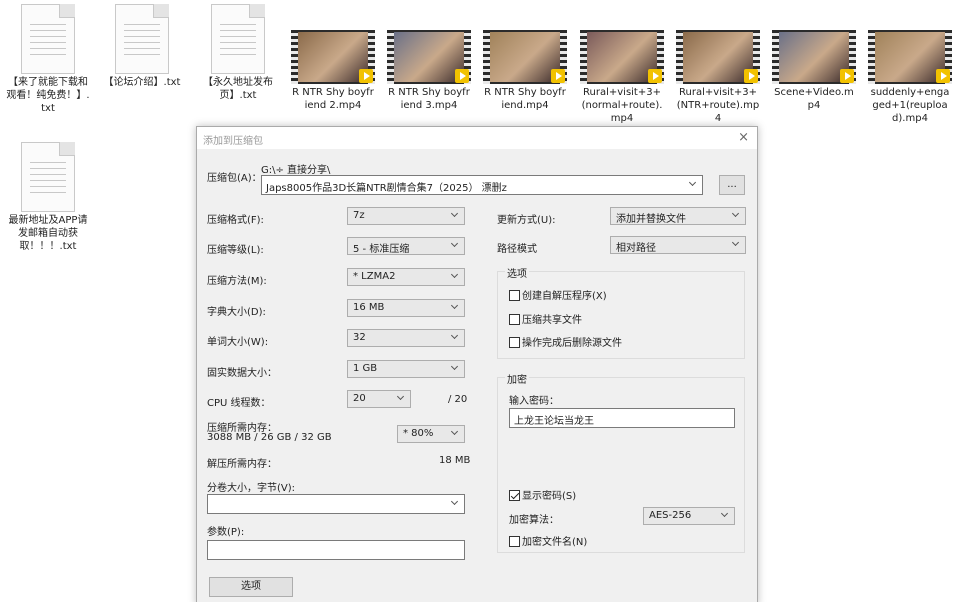  What do you see at coordinates (239, 403) in the screenshot?
I see `threads-label: CPU 线程数：` at bounding box center [239, 403].